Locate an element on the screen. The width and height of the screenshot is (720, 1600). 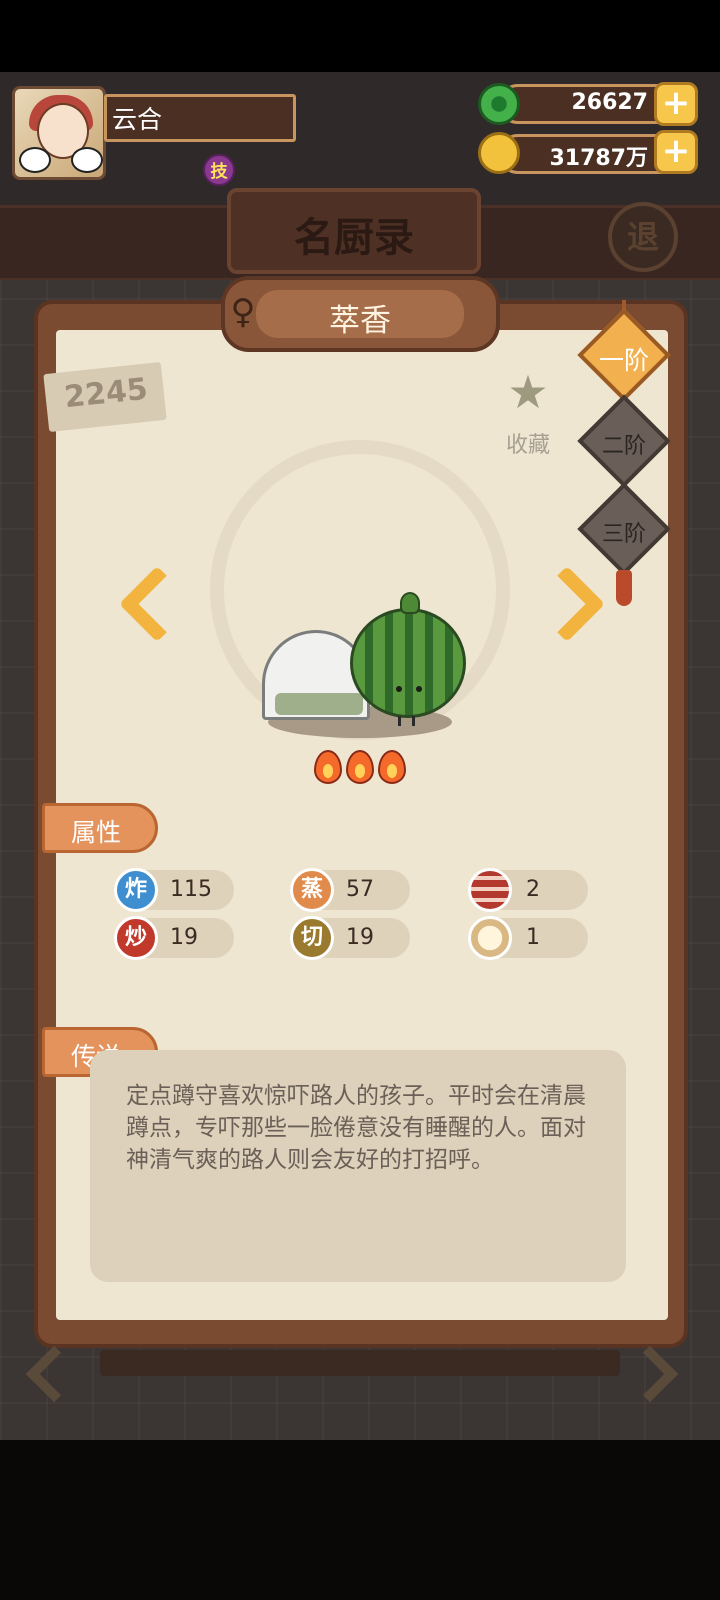
add-coins-button: + is located at coordinates (676, 152).